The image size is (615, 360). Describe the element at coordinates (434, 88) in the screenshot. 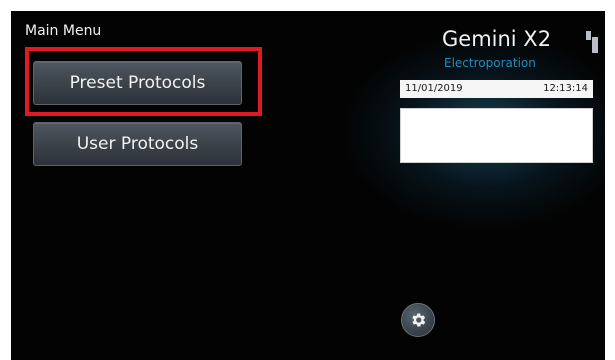

I see `date-display: 11/01/2019` at that location.